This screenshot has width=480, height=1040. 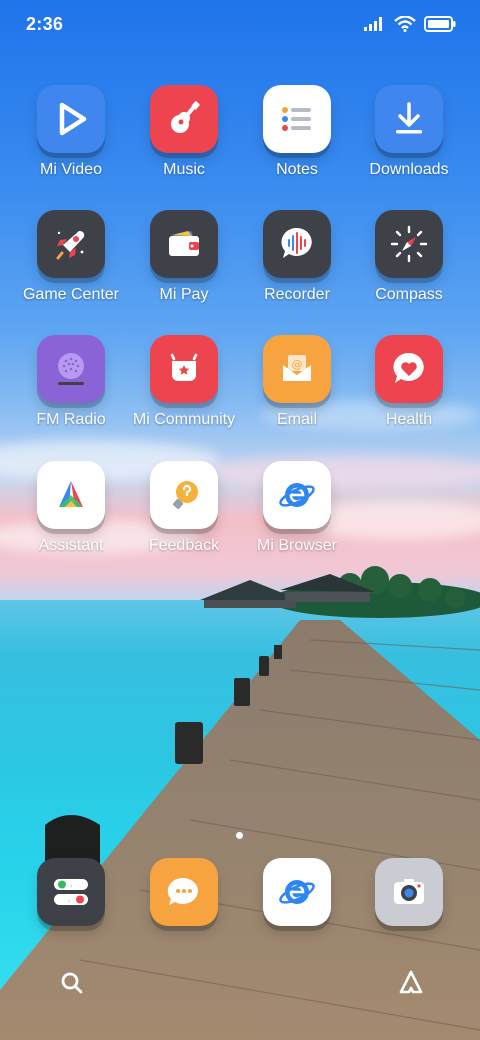 What do you see at coordinates (71, 369) in the screenshot?
I see `radio-icon` at bounding box center [71, 369].